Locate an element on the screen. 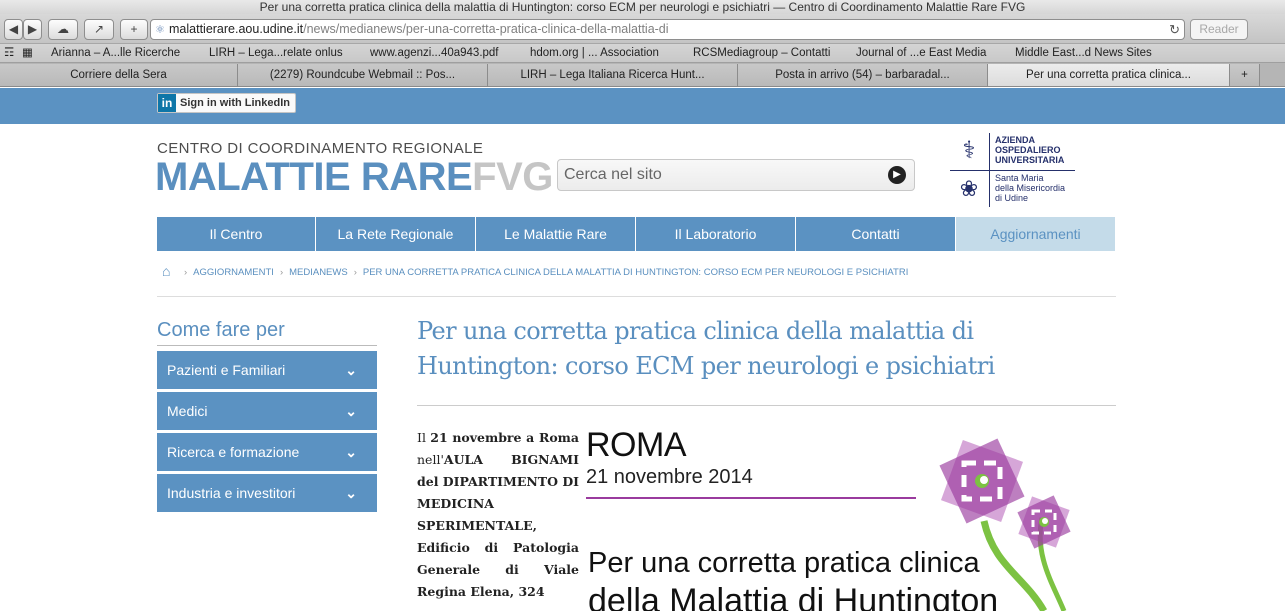  nav-aggiornamenti: Aggiornamenti is located at coordinates (1035, 234).